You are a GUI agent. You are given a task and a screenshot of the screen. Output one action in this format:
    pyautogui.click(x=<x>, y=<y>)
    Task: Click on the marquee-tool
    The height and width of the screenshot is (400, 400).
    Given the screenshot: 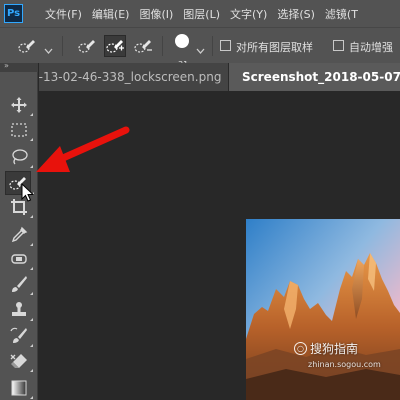 What is the action you would take?
    pyautogui.click(x=21, y=130)
    